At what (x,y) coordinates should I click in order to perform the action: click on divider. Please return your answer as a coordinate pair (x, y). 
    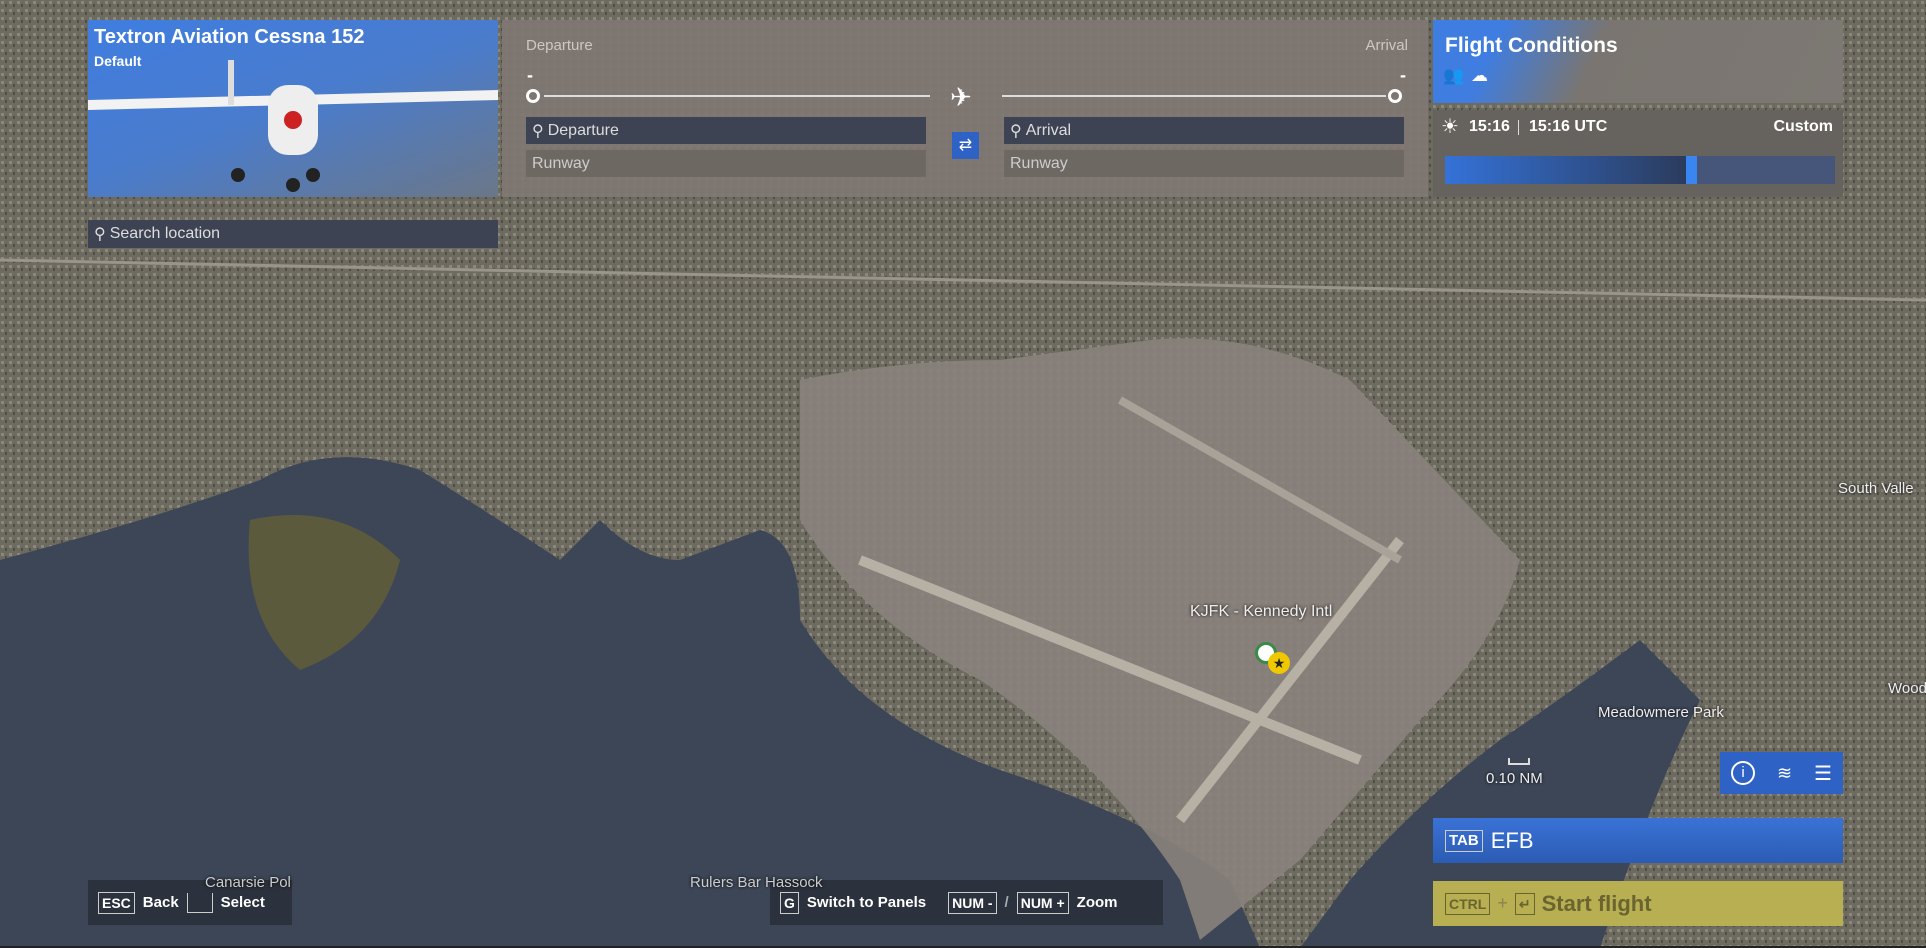
    Looking at the image, I should click on (1518, 127).